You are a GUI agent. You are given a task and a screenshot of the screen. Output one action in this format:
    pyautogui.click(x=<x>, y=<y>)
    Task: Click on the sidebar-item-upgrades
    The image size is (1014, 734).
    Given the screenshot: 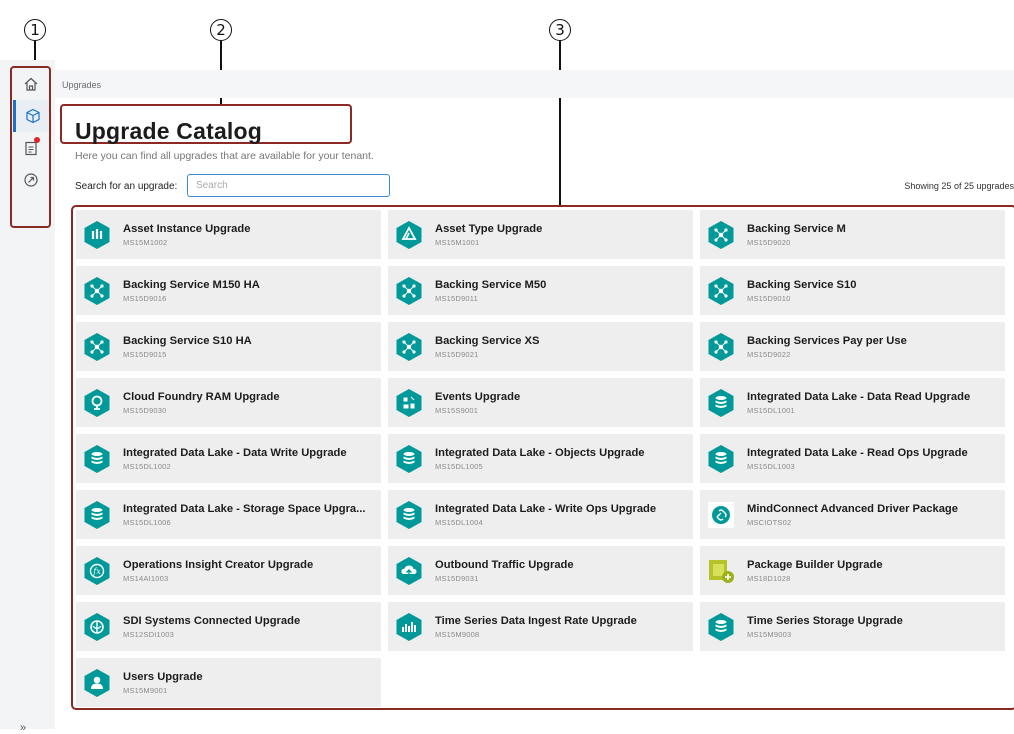 What is the action you would take?
    pyautogui.click(x=31, y=116)
    